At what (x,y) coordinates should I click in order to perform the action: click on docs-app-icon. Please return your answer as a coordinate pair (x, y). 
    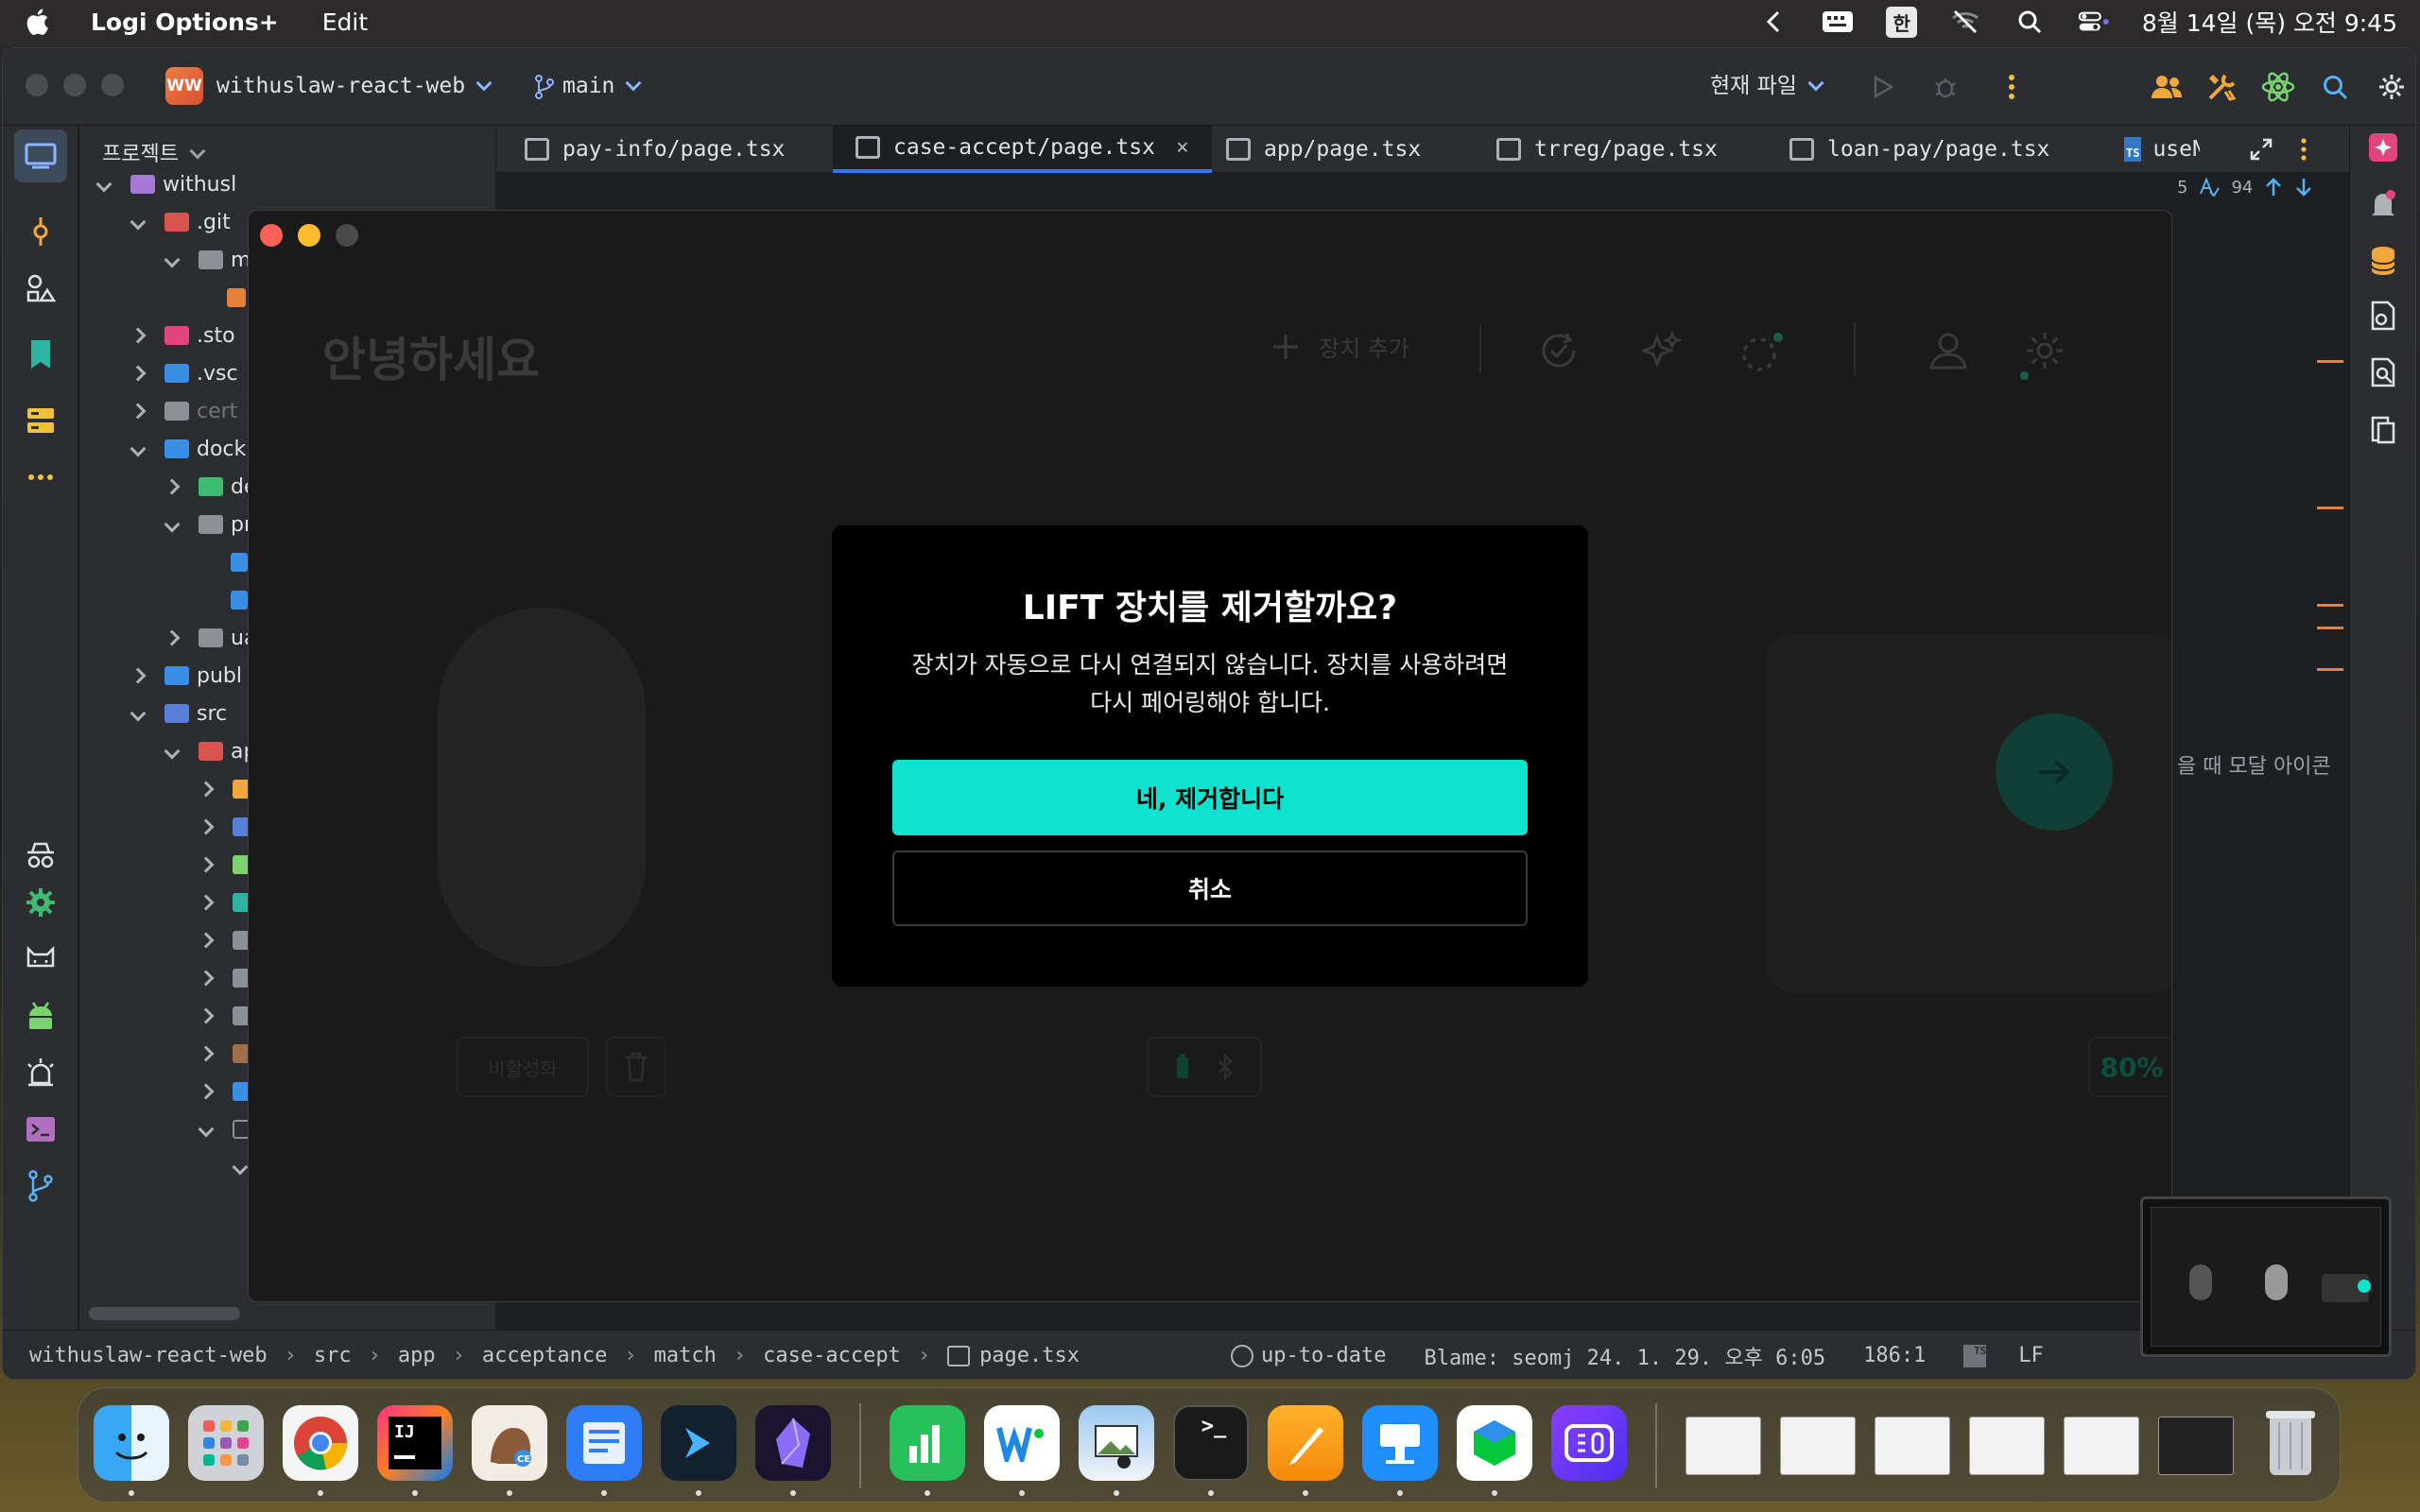
    Looking at the image, I should click on (604, 1443).